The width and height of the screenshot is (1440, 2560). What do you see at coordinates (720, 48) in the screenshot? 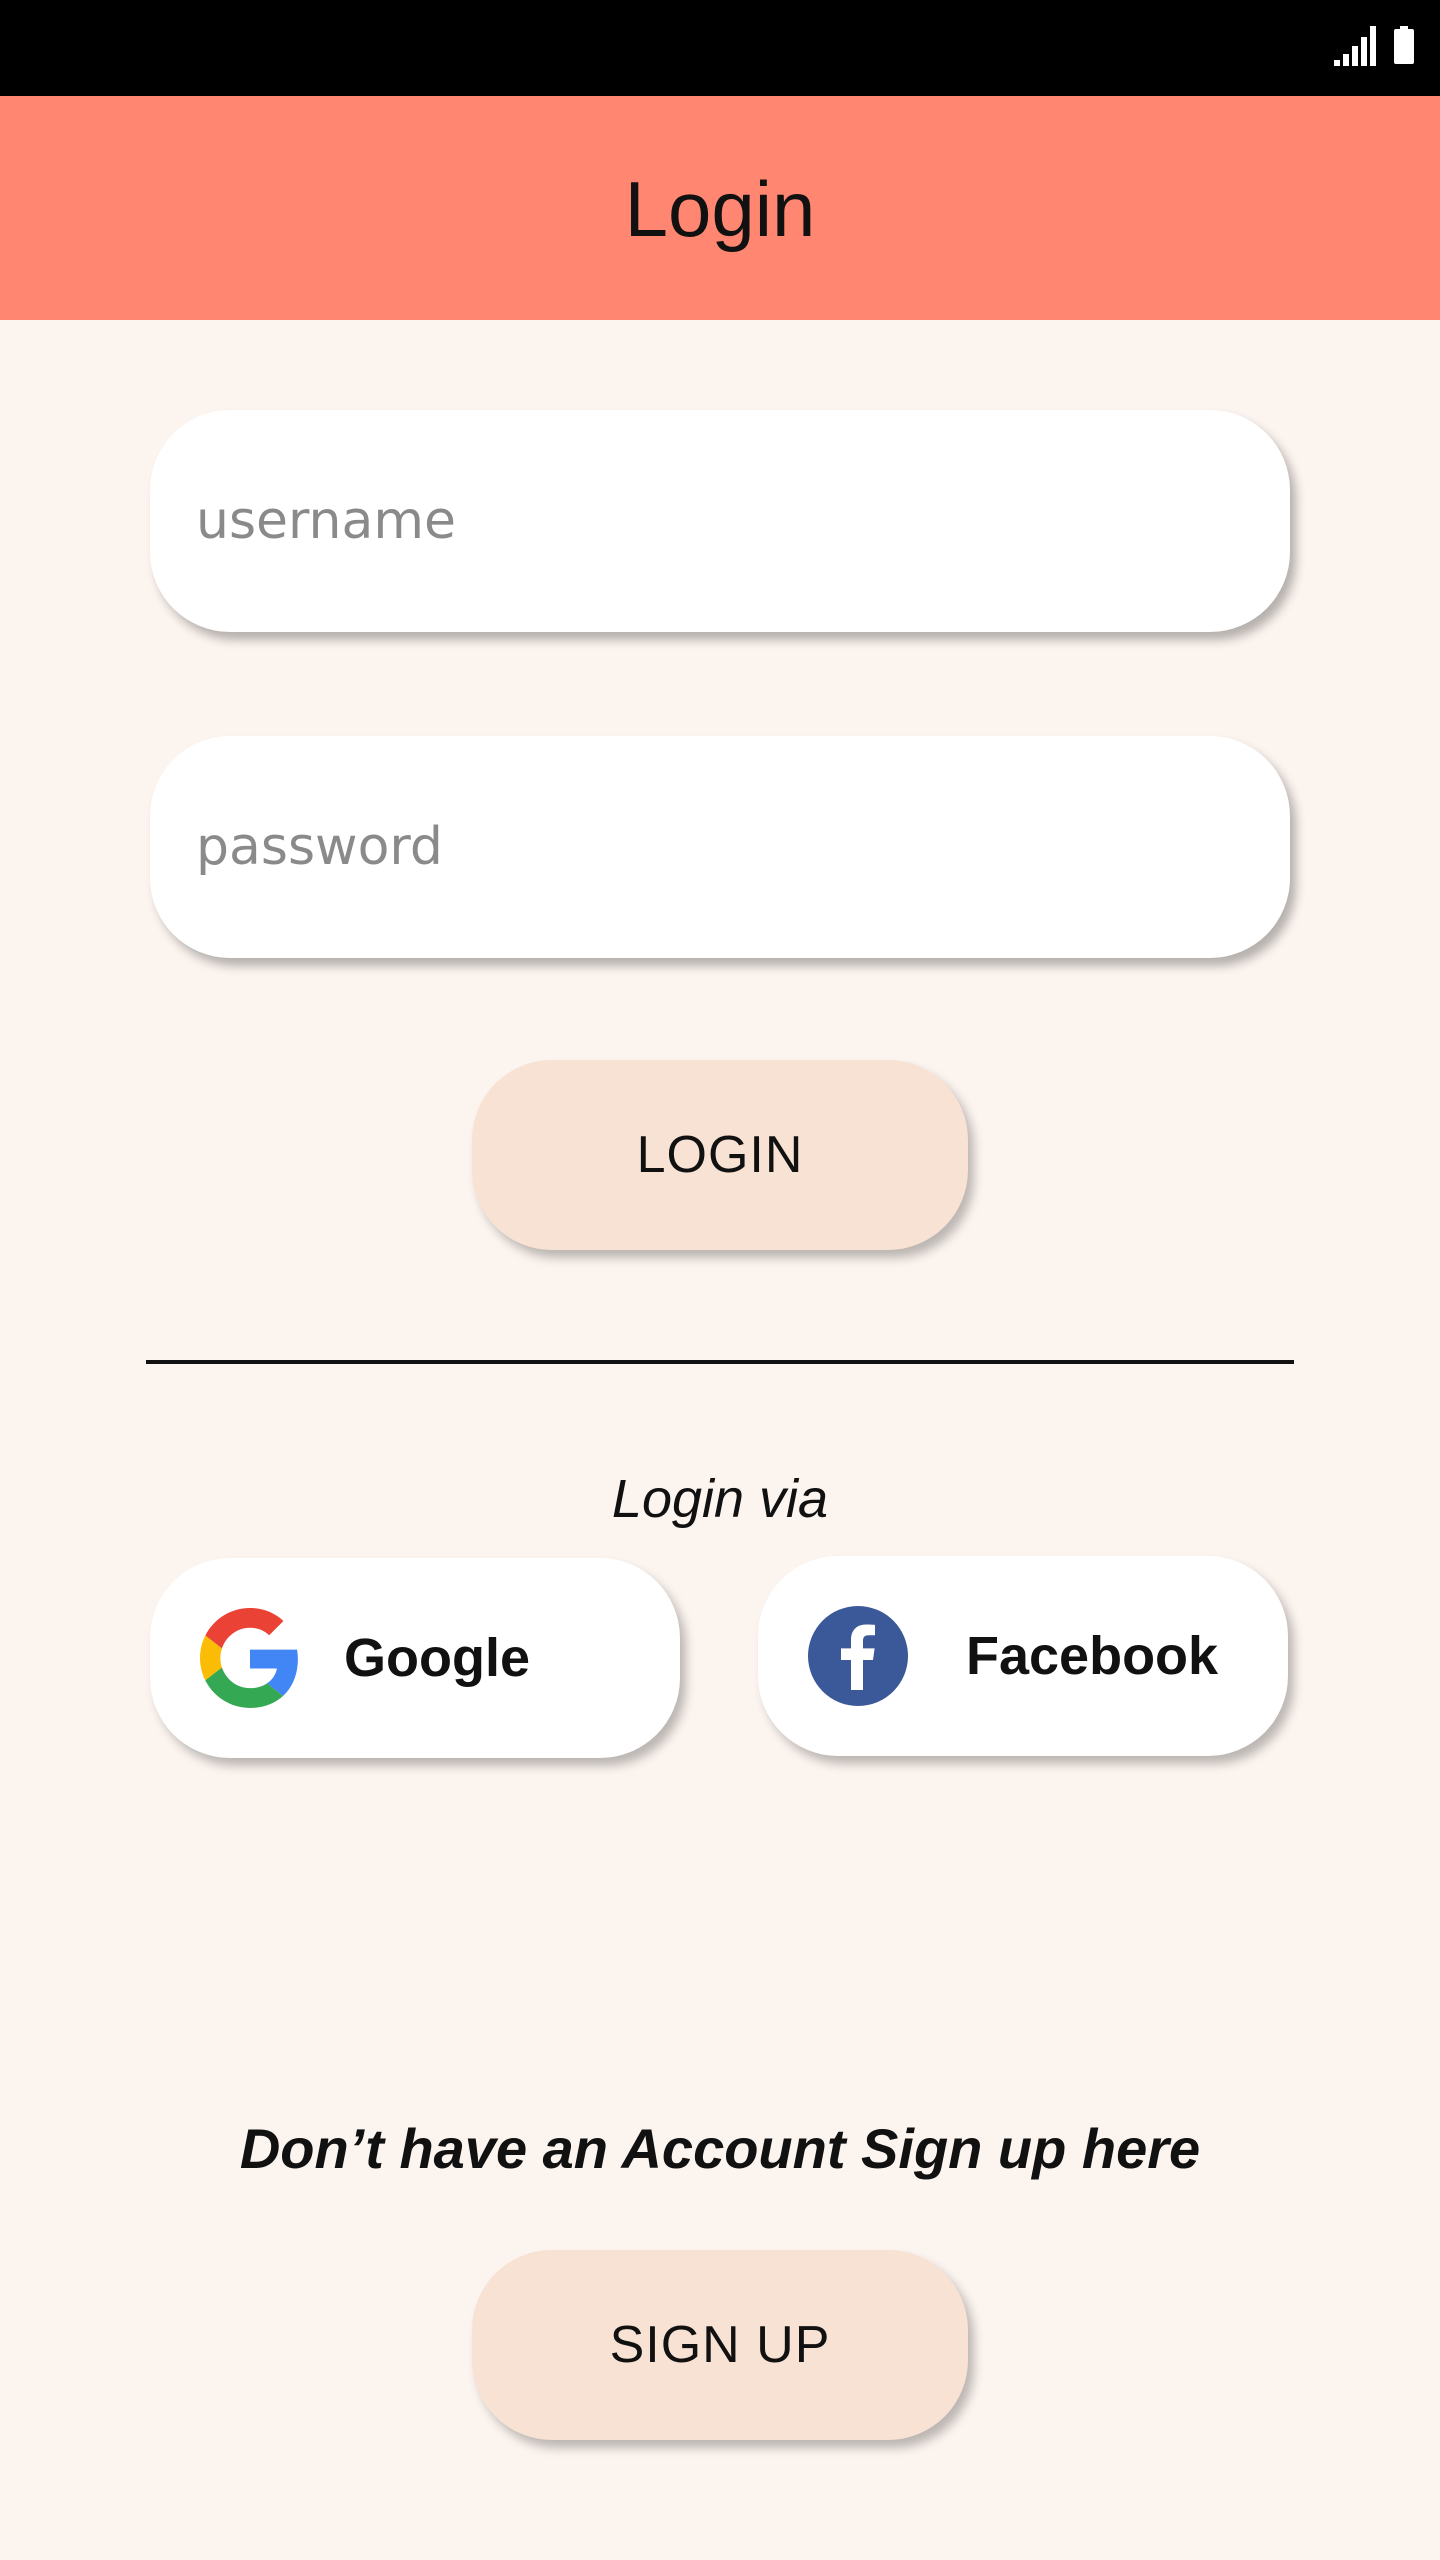
I see `status-bar` at bounding box center [720, 48].